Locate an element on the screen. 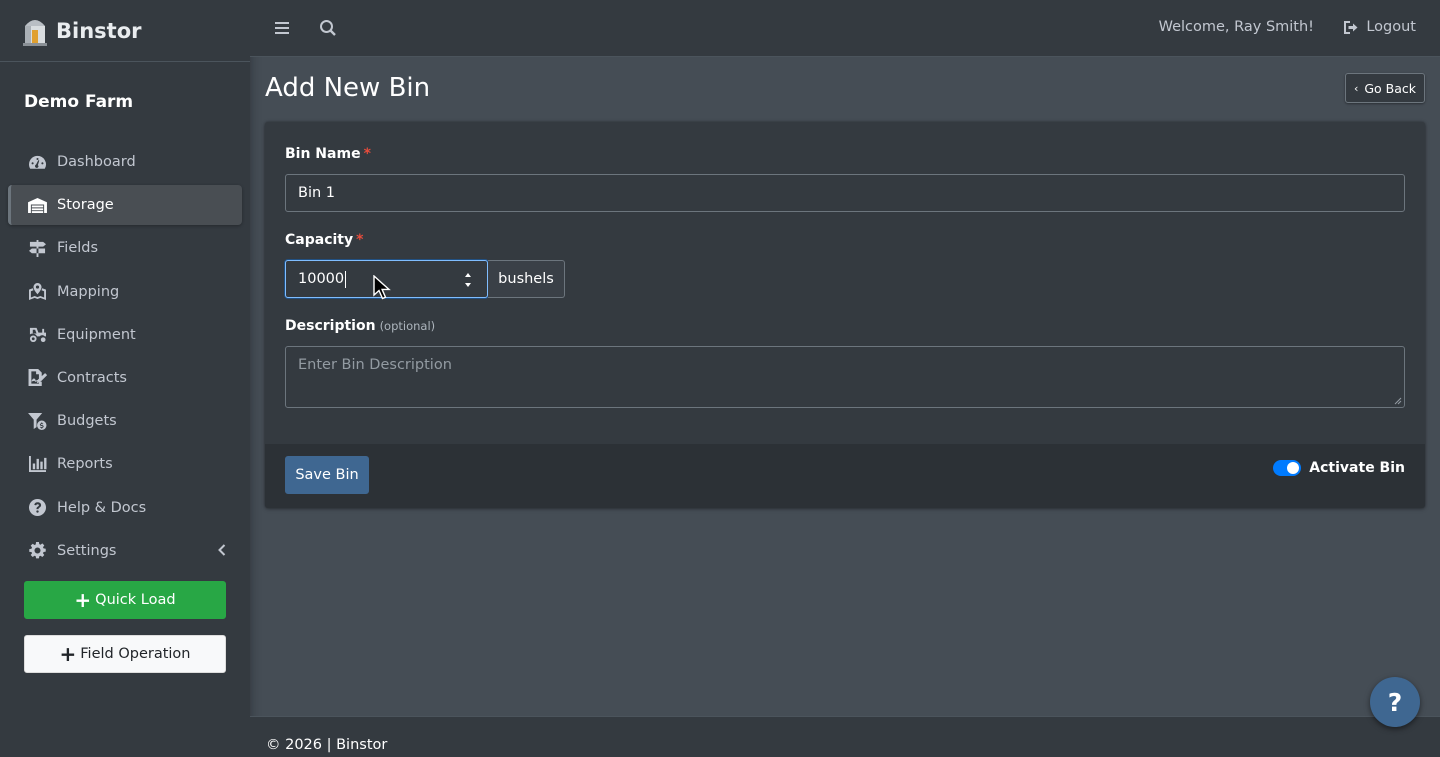 The image size is (1440, 757). question-circle-icon is located at coordinates (37, 508).